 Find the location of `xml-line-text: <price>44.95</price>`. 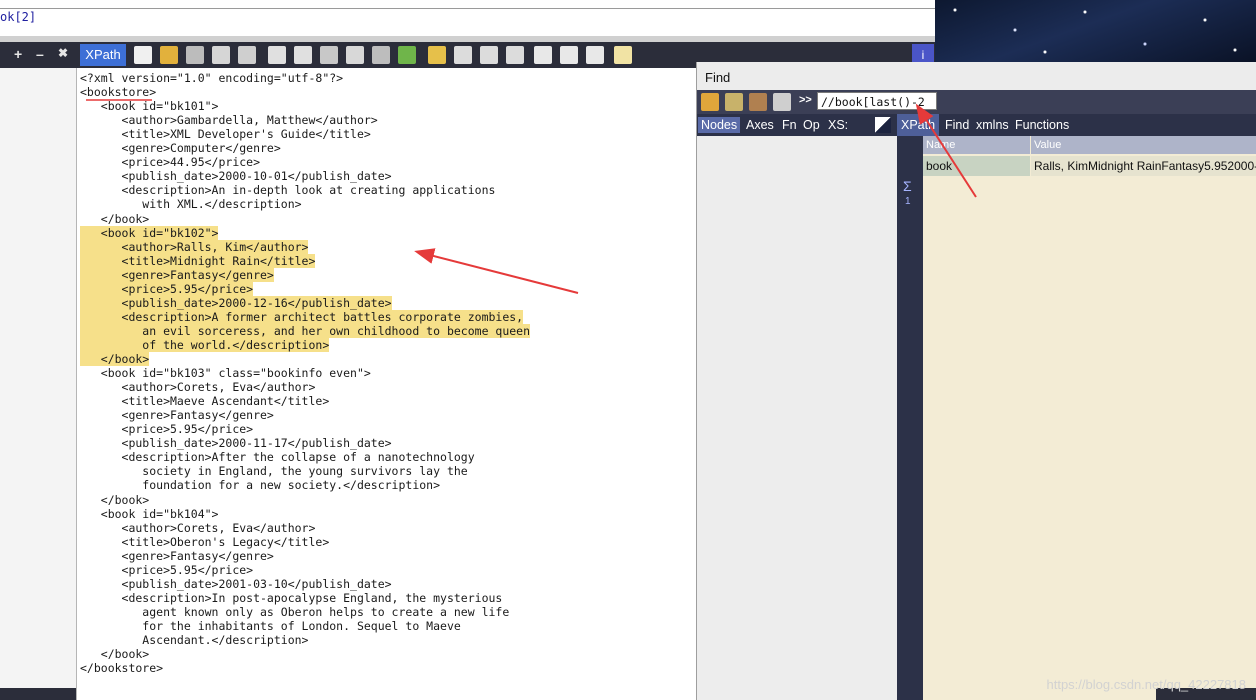

xml-line-text: <price>44.95</price> is located at coordinates (170, 162).